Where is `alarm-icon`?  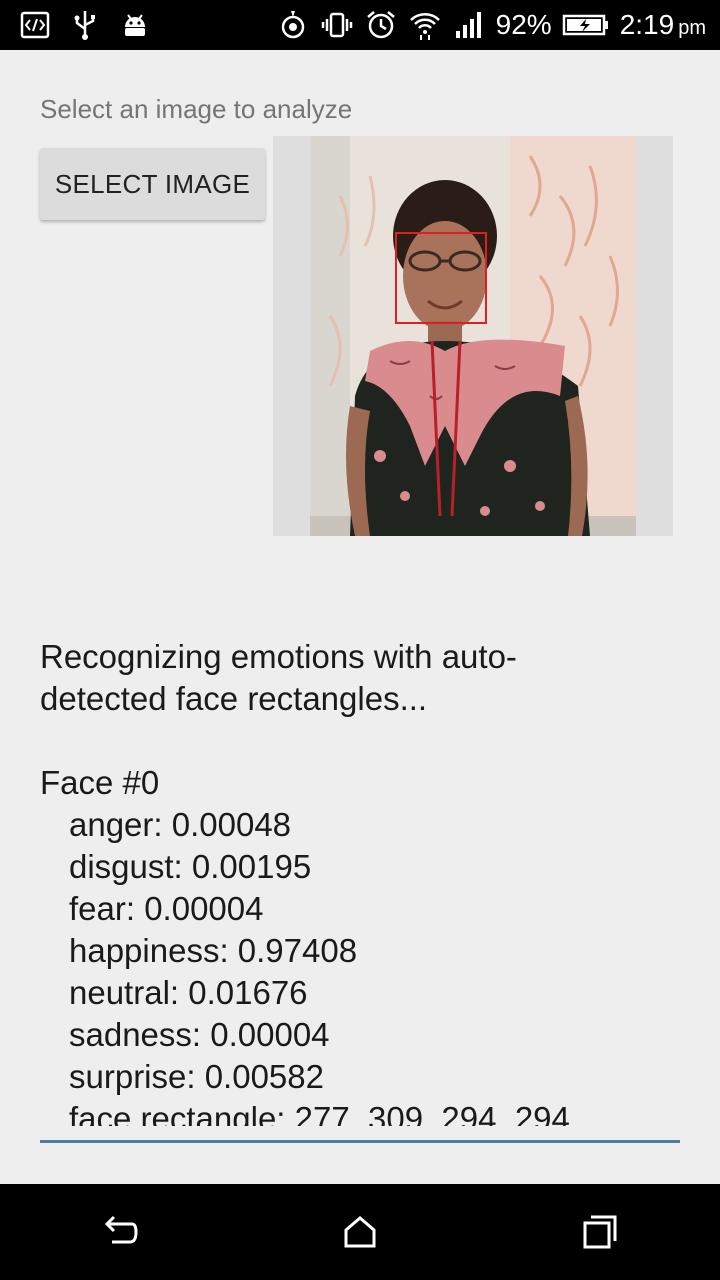 alarm-icon is located at coordinates (381, 25).